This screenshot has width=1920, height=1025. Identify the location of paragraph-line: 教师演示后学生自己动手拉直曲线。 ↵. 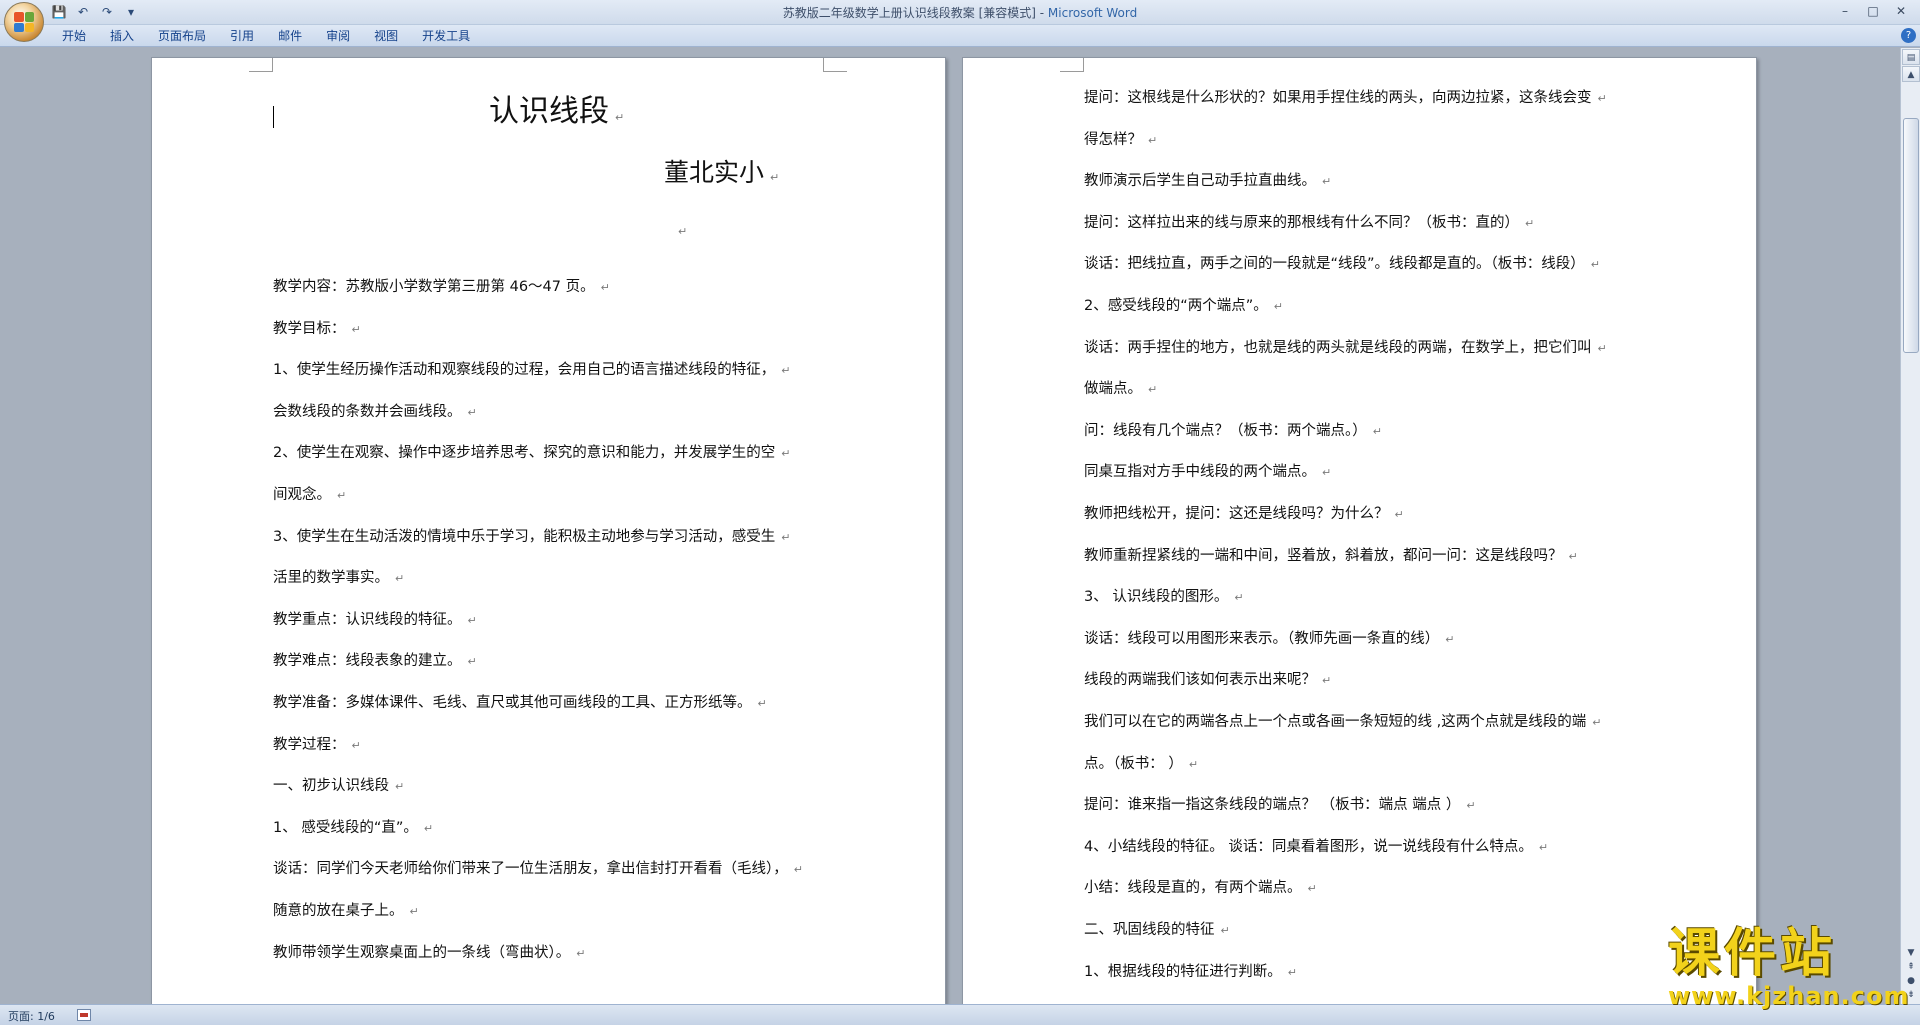
(1207, 179).